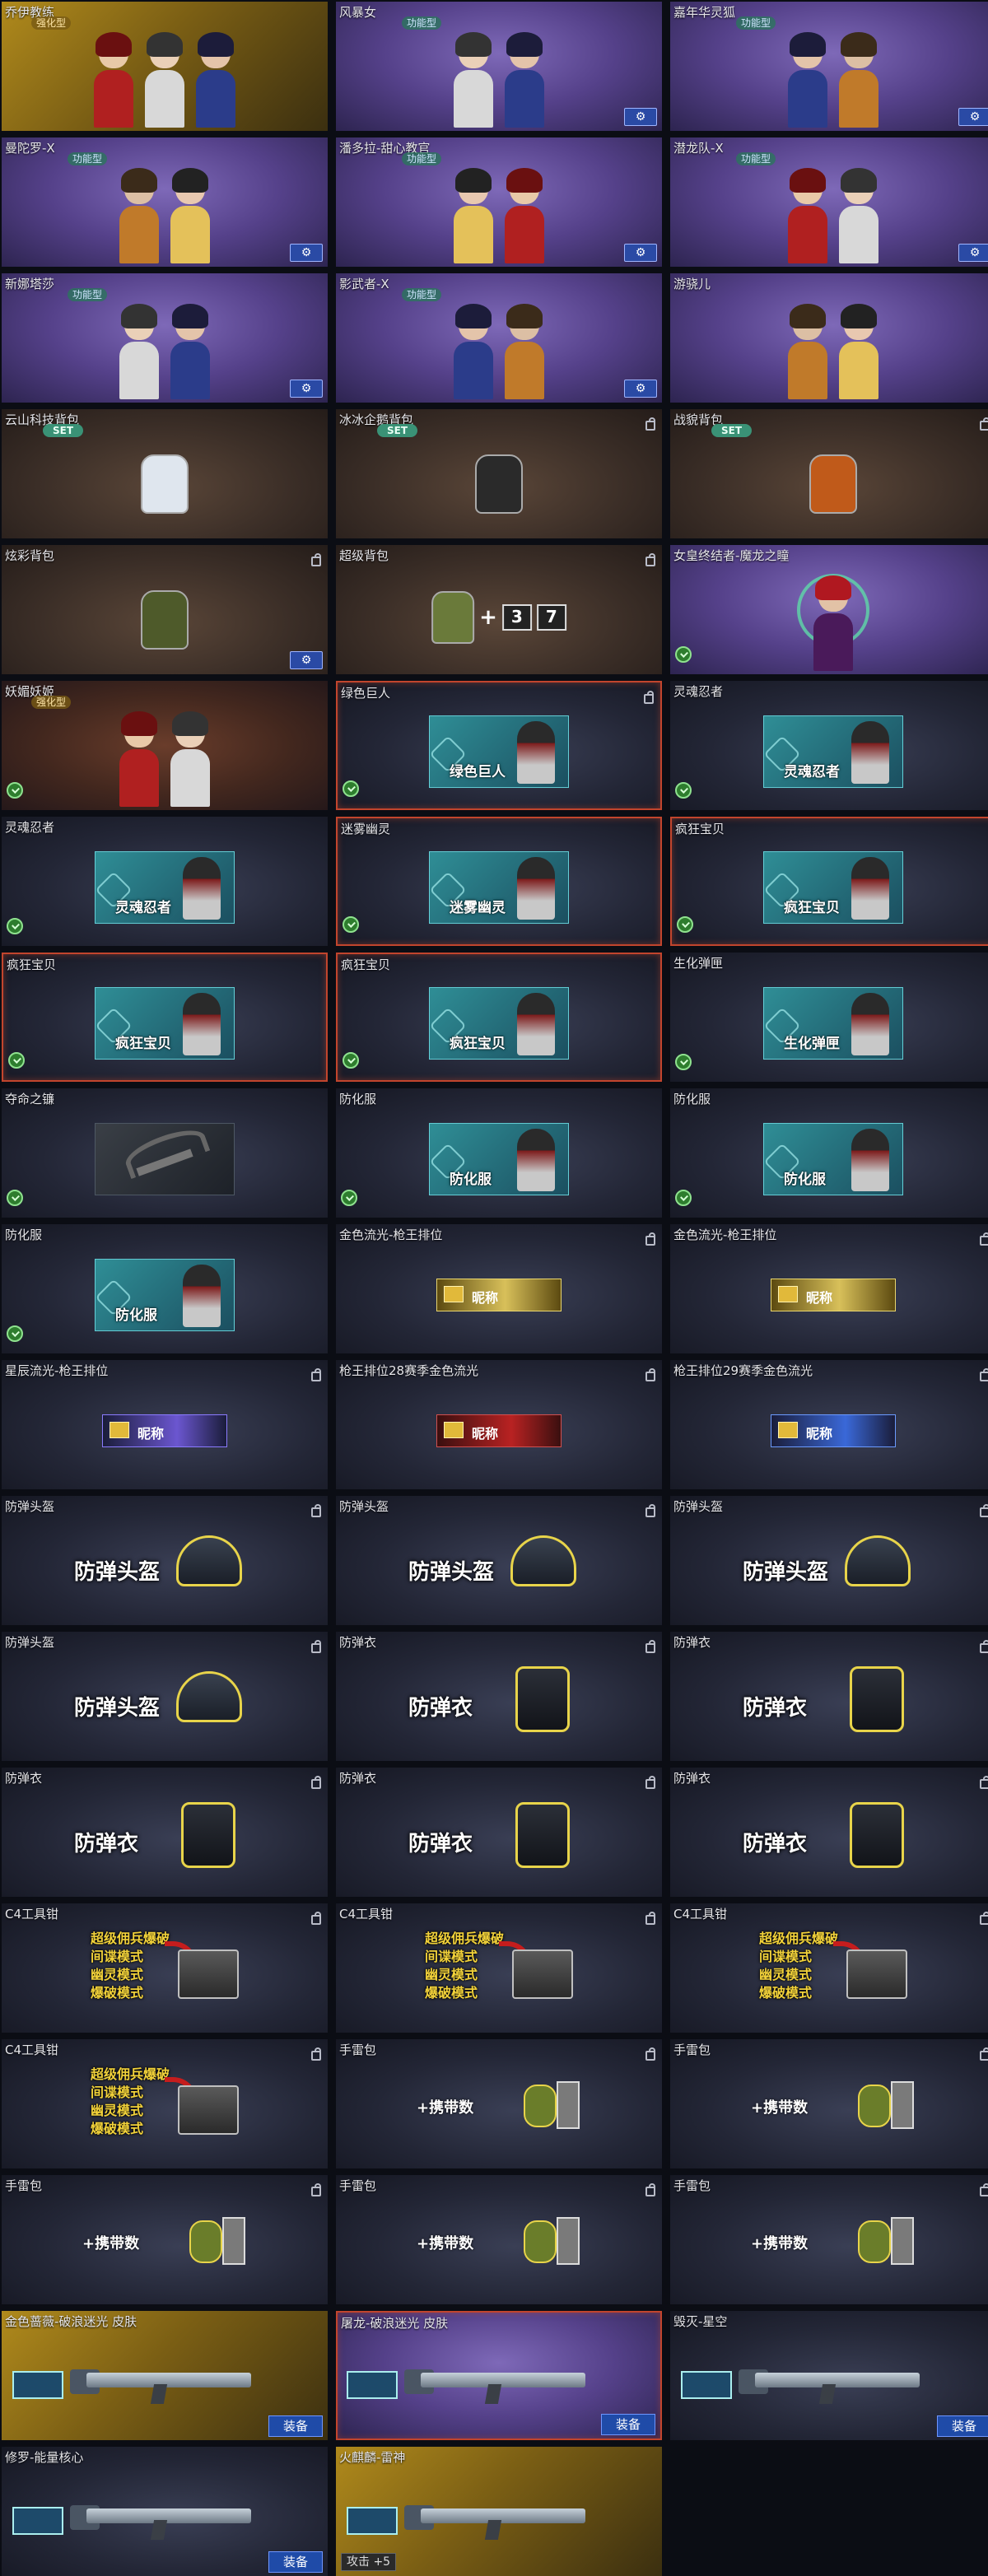  What do you see at coordinates (165, 745) in the screenshot?
I see `inventory-item: 妖媚妖姬 强化型` at bounding box center [165, 745].